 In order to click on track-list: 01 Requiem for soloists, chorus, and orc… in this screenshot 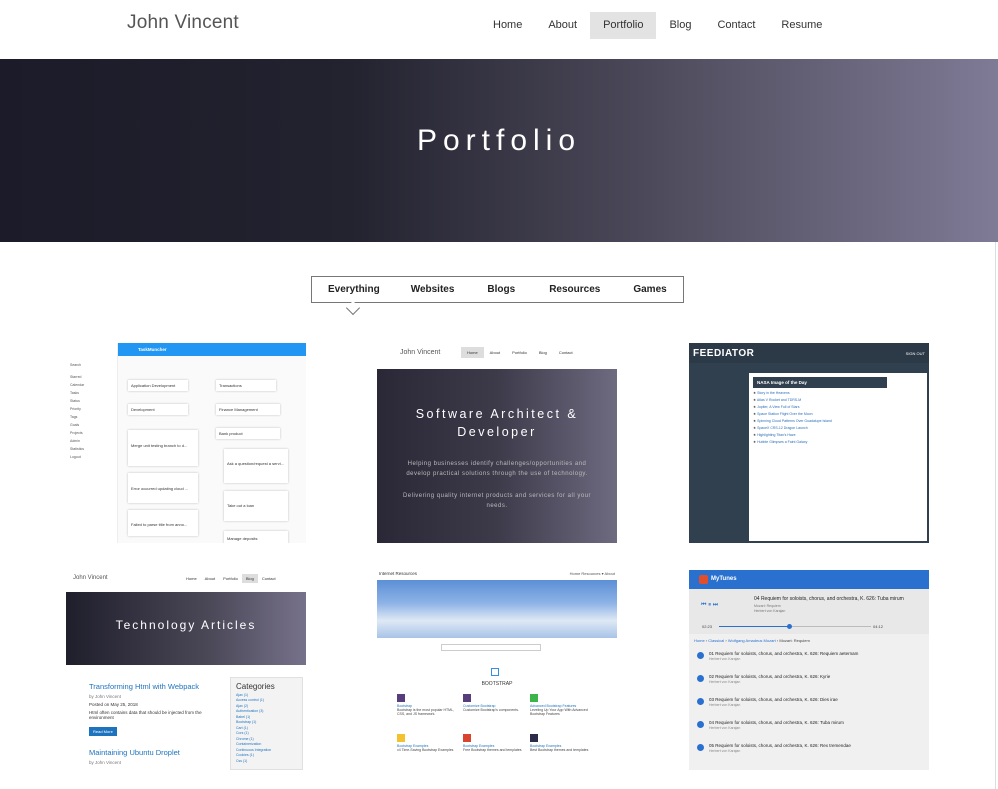, I will do `click(809, 704)`.